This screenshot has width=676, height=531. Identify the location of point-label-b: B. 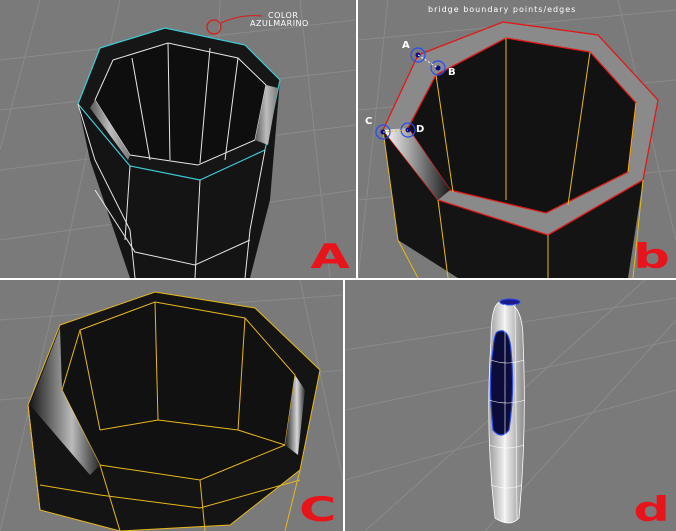
(452, 72).